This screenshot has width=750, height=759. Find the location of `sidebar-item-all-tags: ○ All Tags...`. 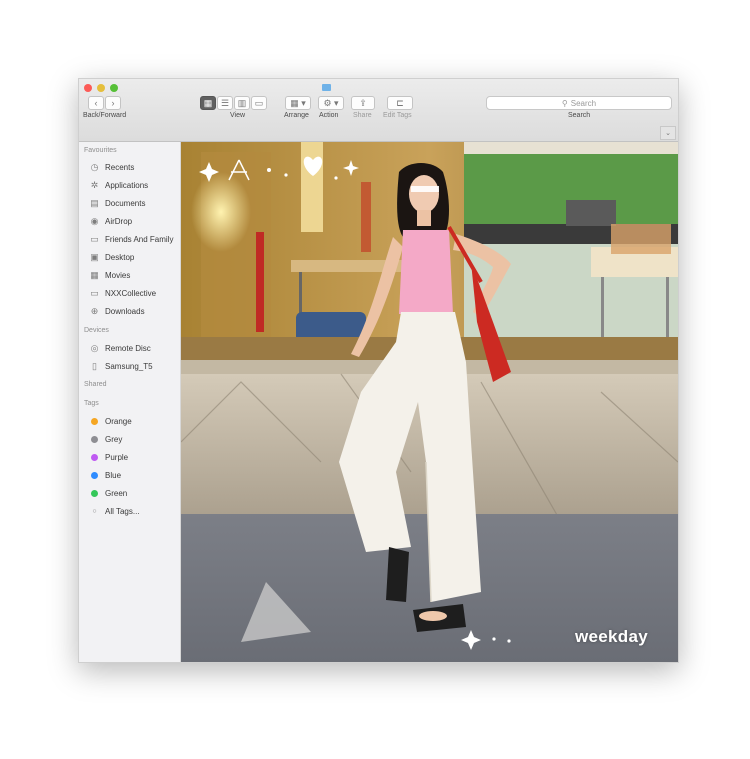

sidebar-item-all-tags: ○ All Tags... is located at coordinates (134, 511).